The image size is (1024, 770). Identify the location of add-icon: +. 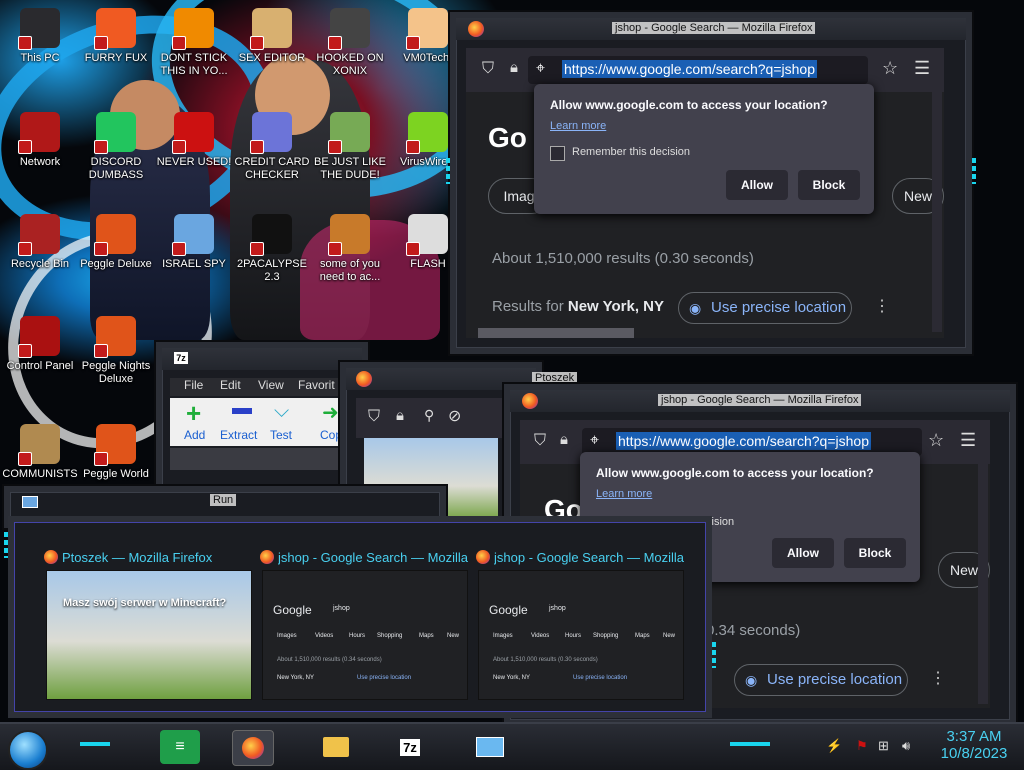
(193, 413).